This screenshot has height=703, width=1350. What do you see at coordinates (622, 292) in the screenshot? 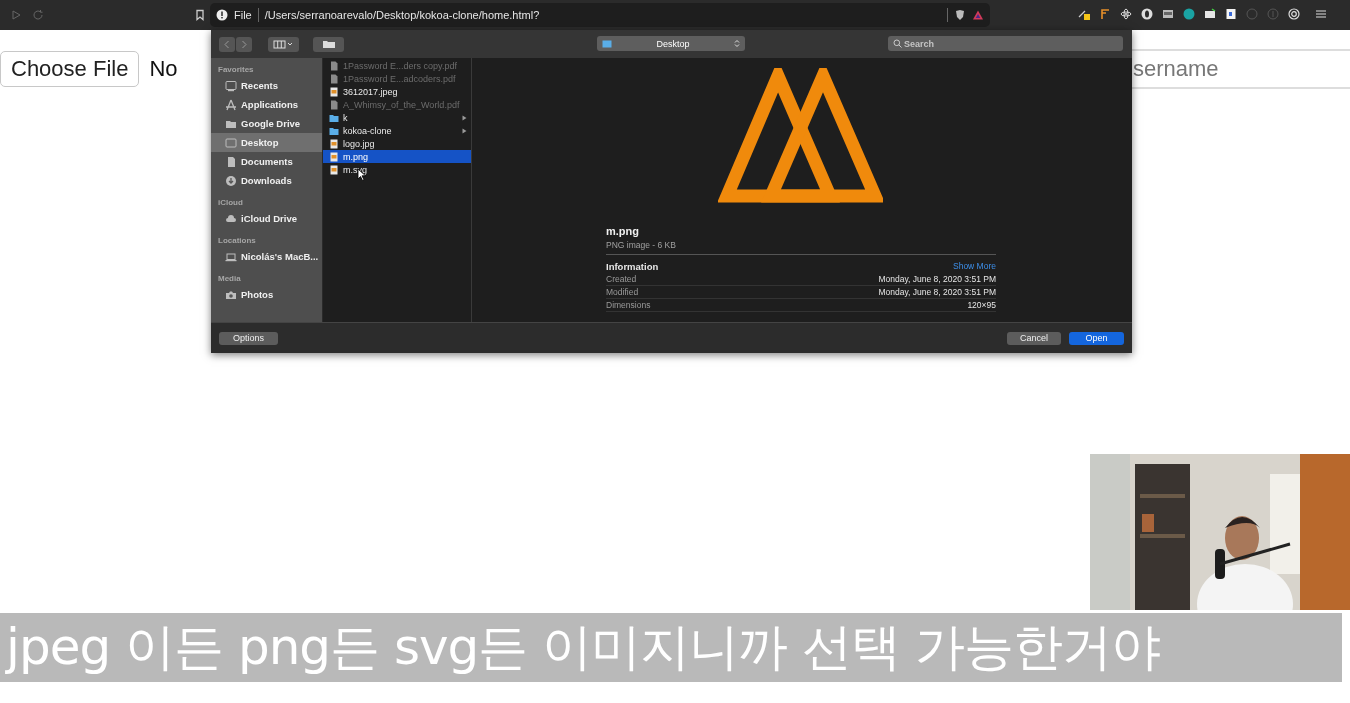
I see `info-label: Modified` at bounding box center [622, 292].